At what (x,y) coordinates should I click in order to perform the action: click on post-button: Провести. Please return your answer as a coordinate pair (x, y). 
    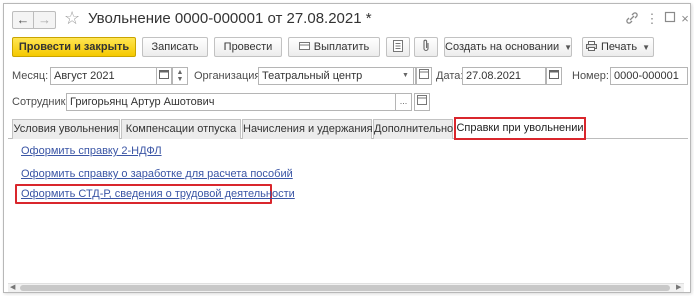
    Looking at the image, I should click on (248, 47).